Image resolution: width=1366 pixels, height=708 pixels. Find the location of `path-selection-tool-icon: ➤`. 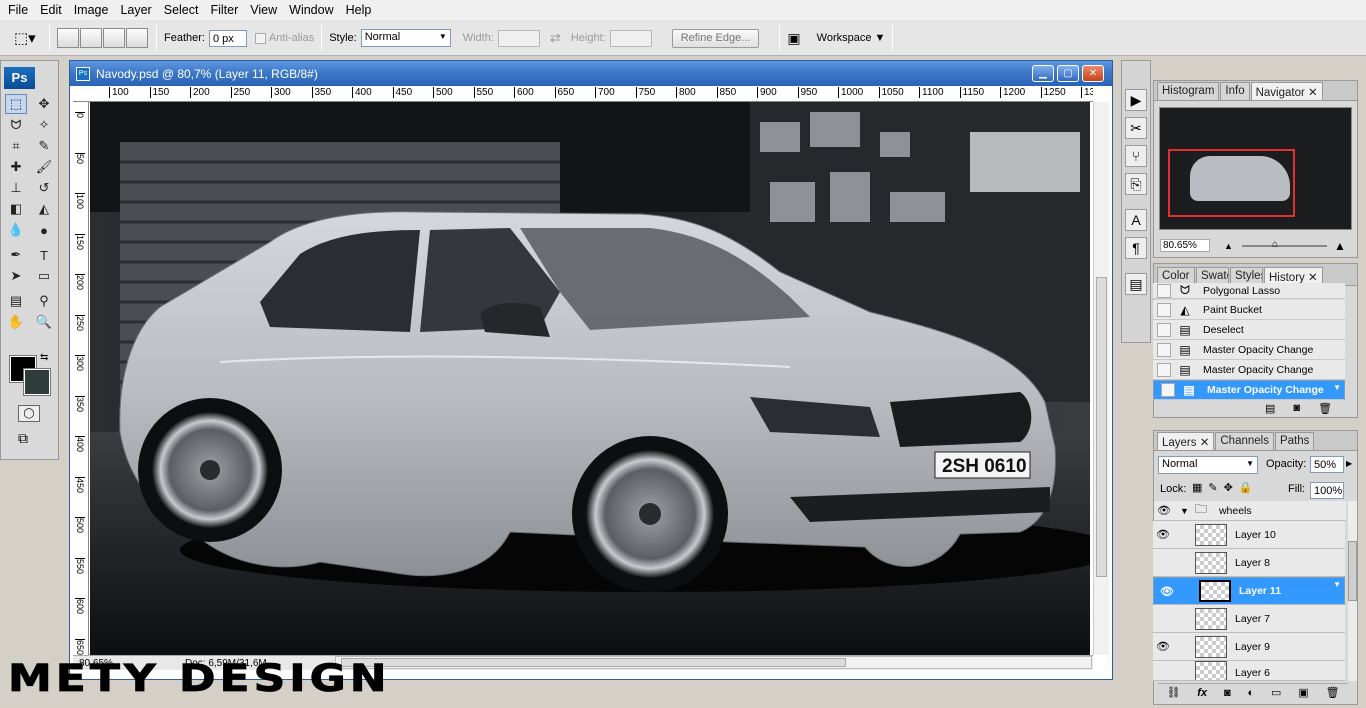

path-selection-tool-icon: ➤ is located at coordinates (16, 276).